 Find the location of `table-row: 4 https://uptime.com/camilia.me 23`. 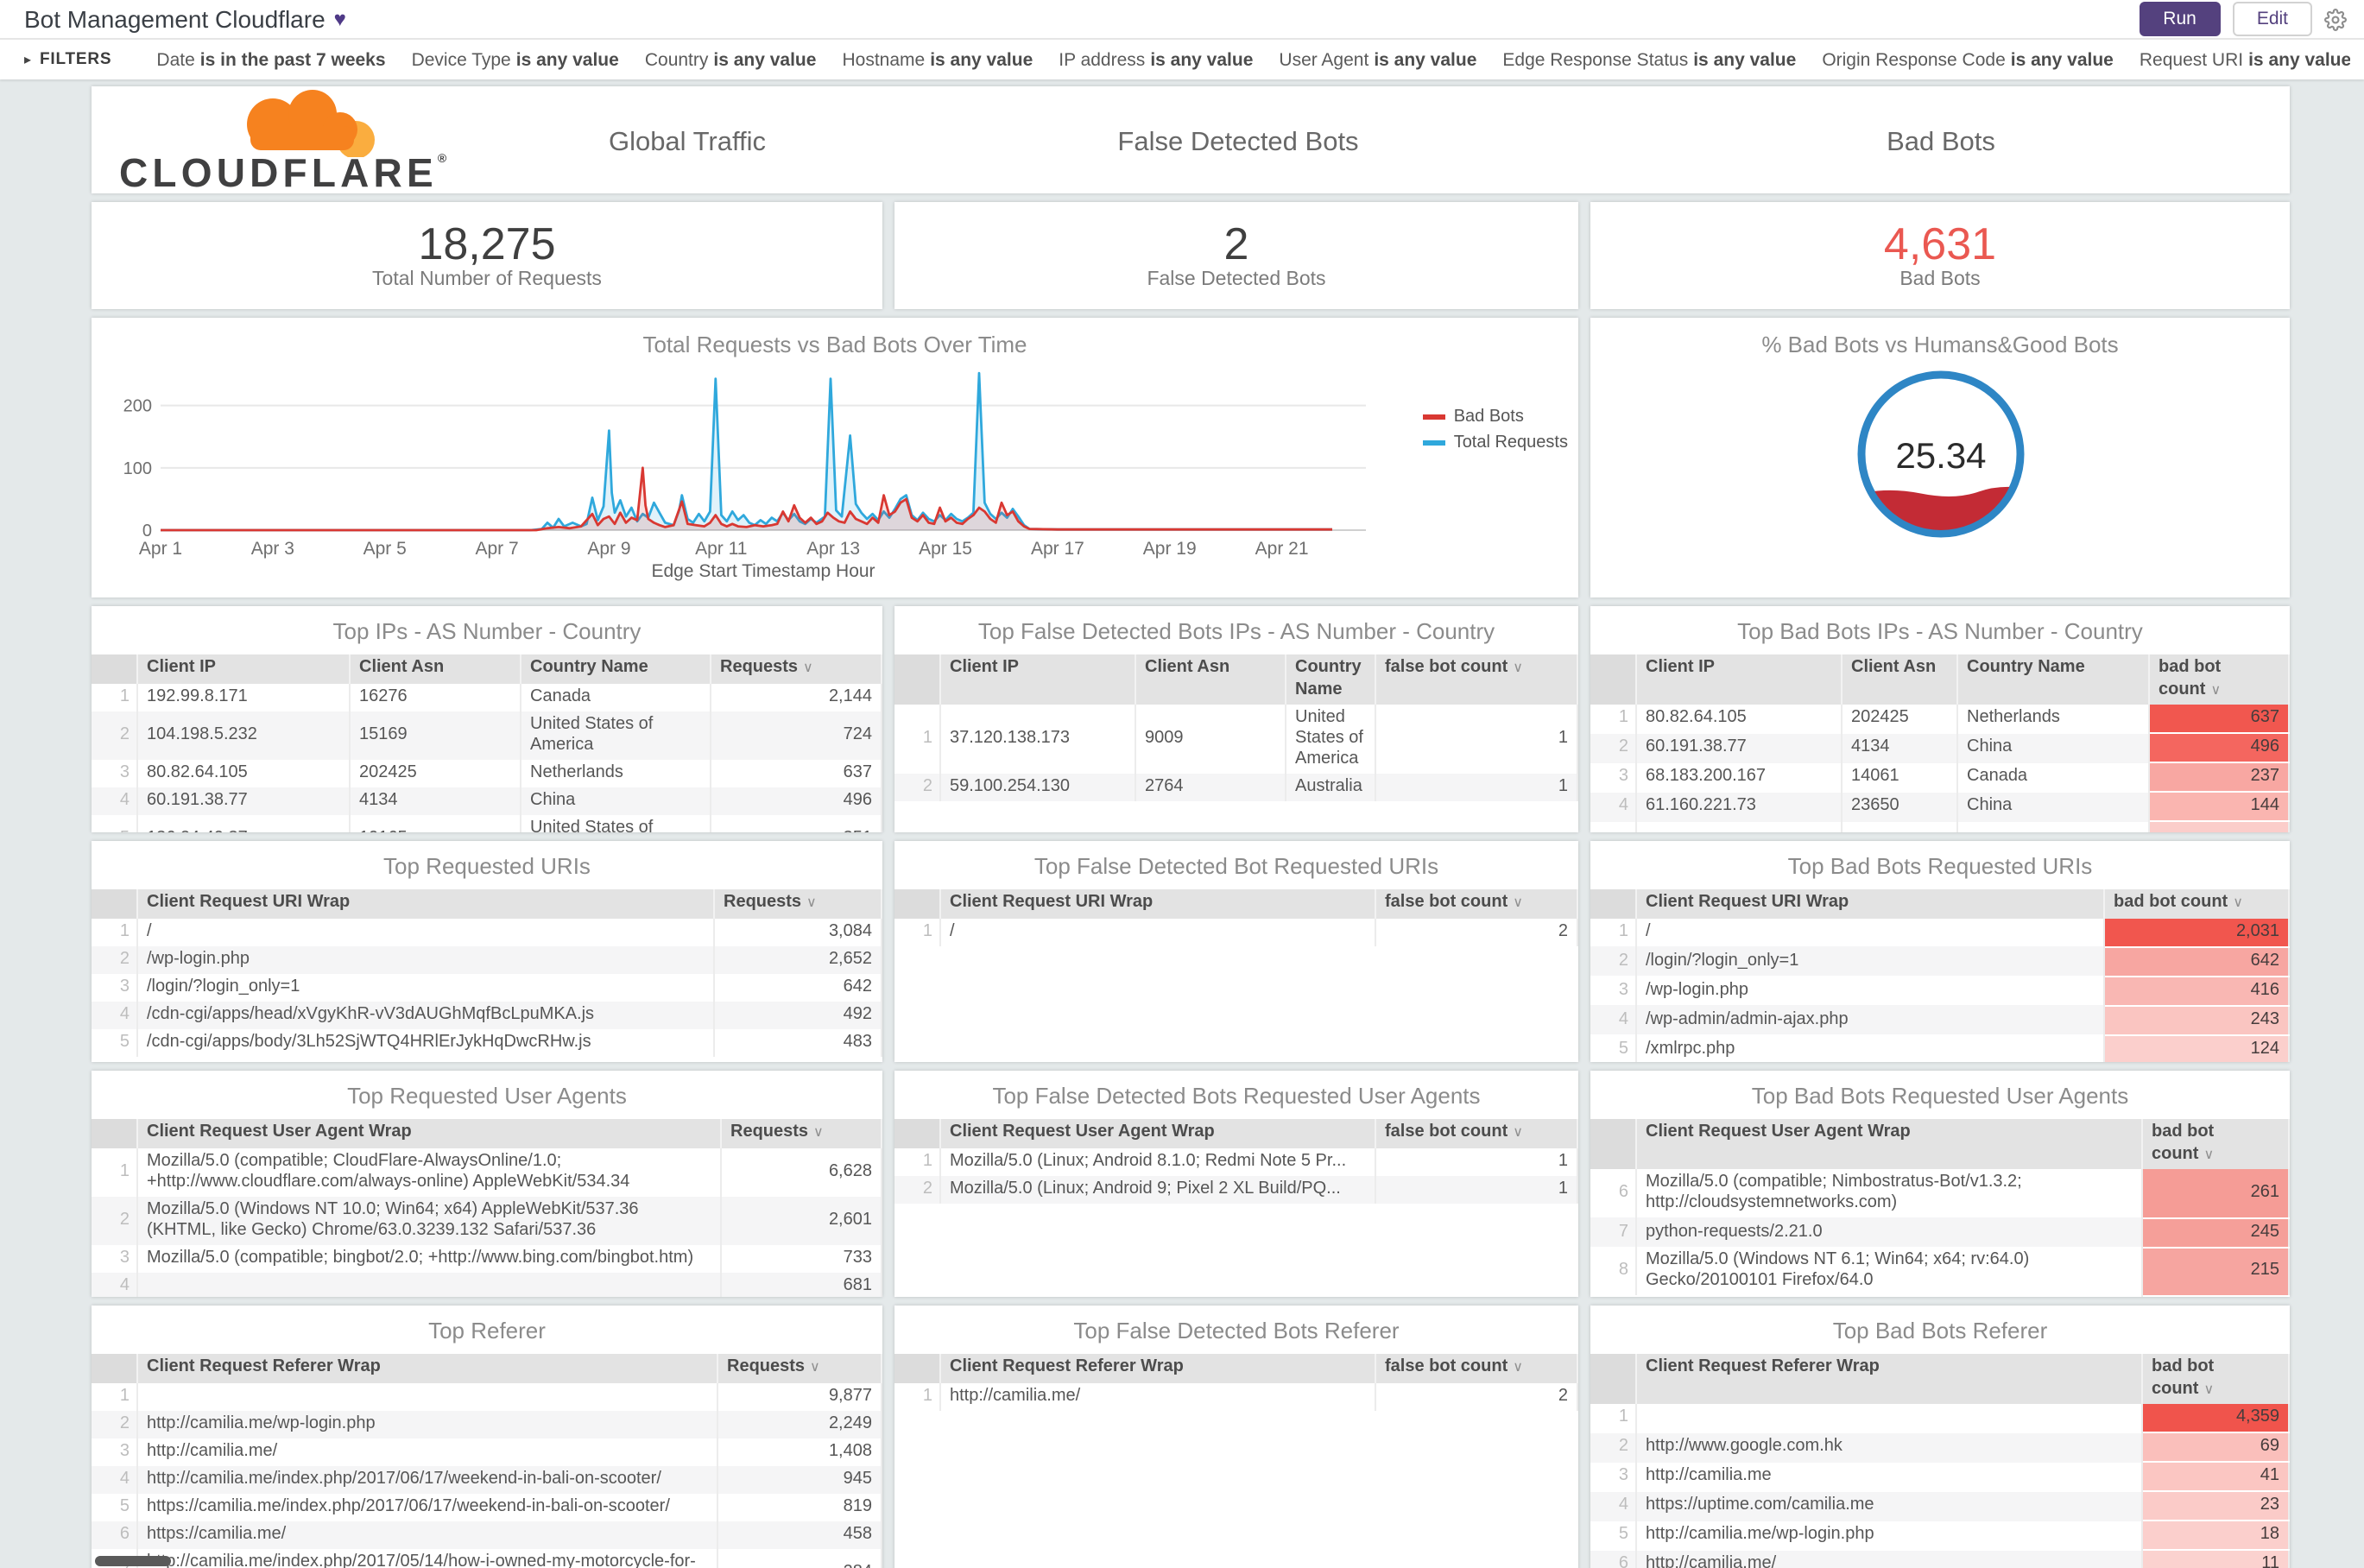

table-row: 4 https://uptime.com/camilia.me 23 is located at coordinates (1940, 1506).